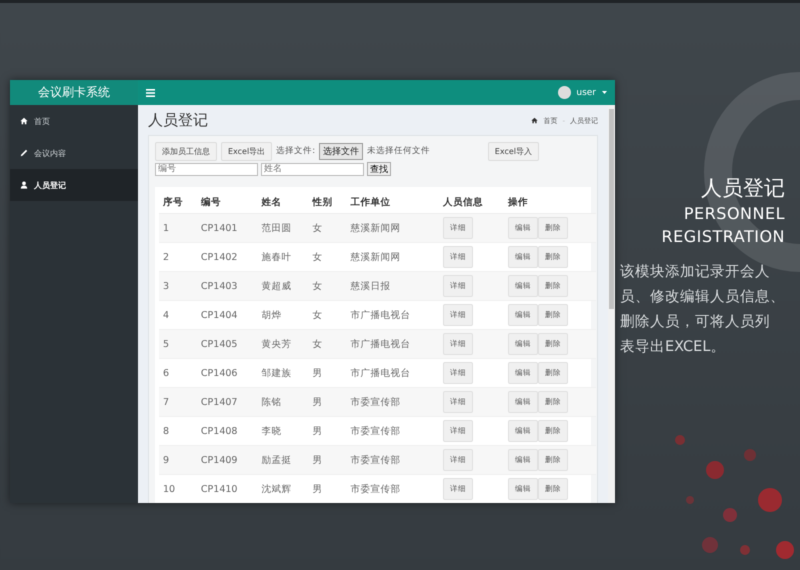 The image size is (800, 570). What do you see at coordinates (611, 304) in the screenshot?
I see `scrollbar` at bounding box center [611, 304].